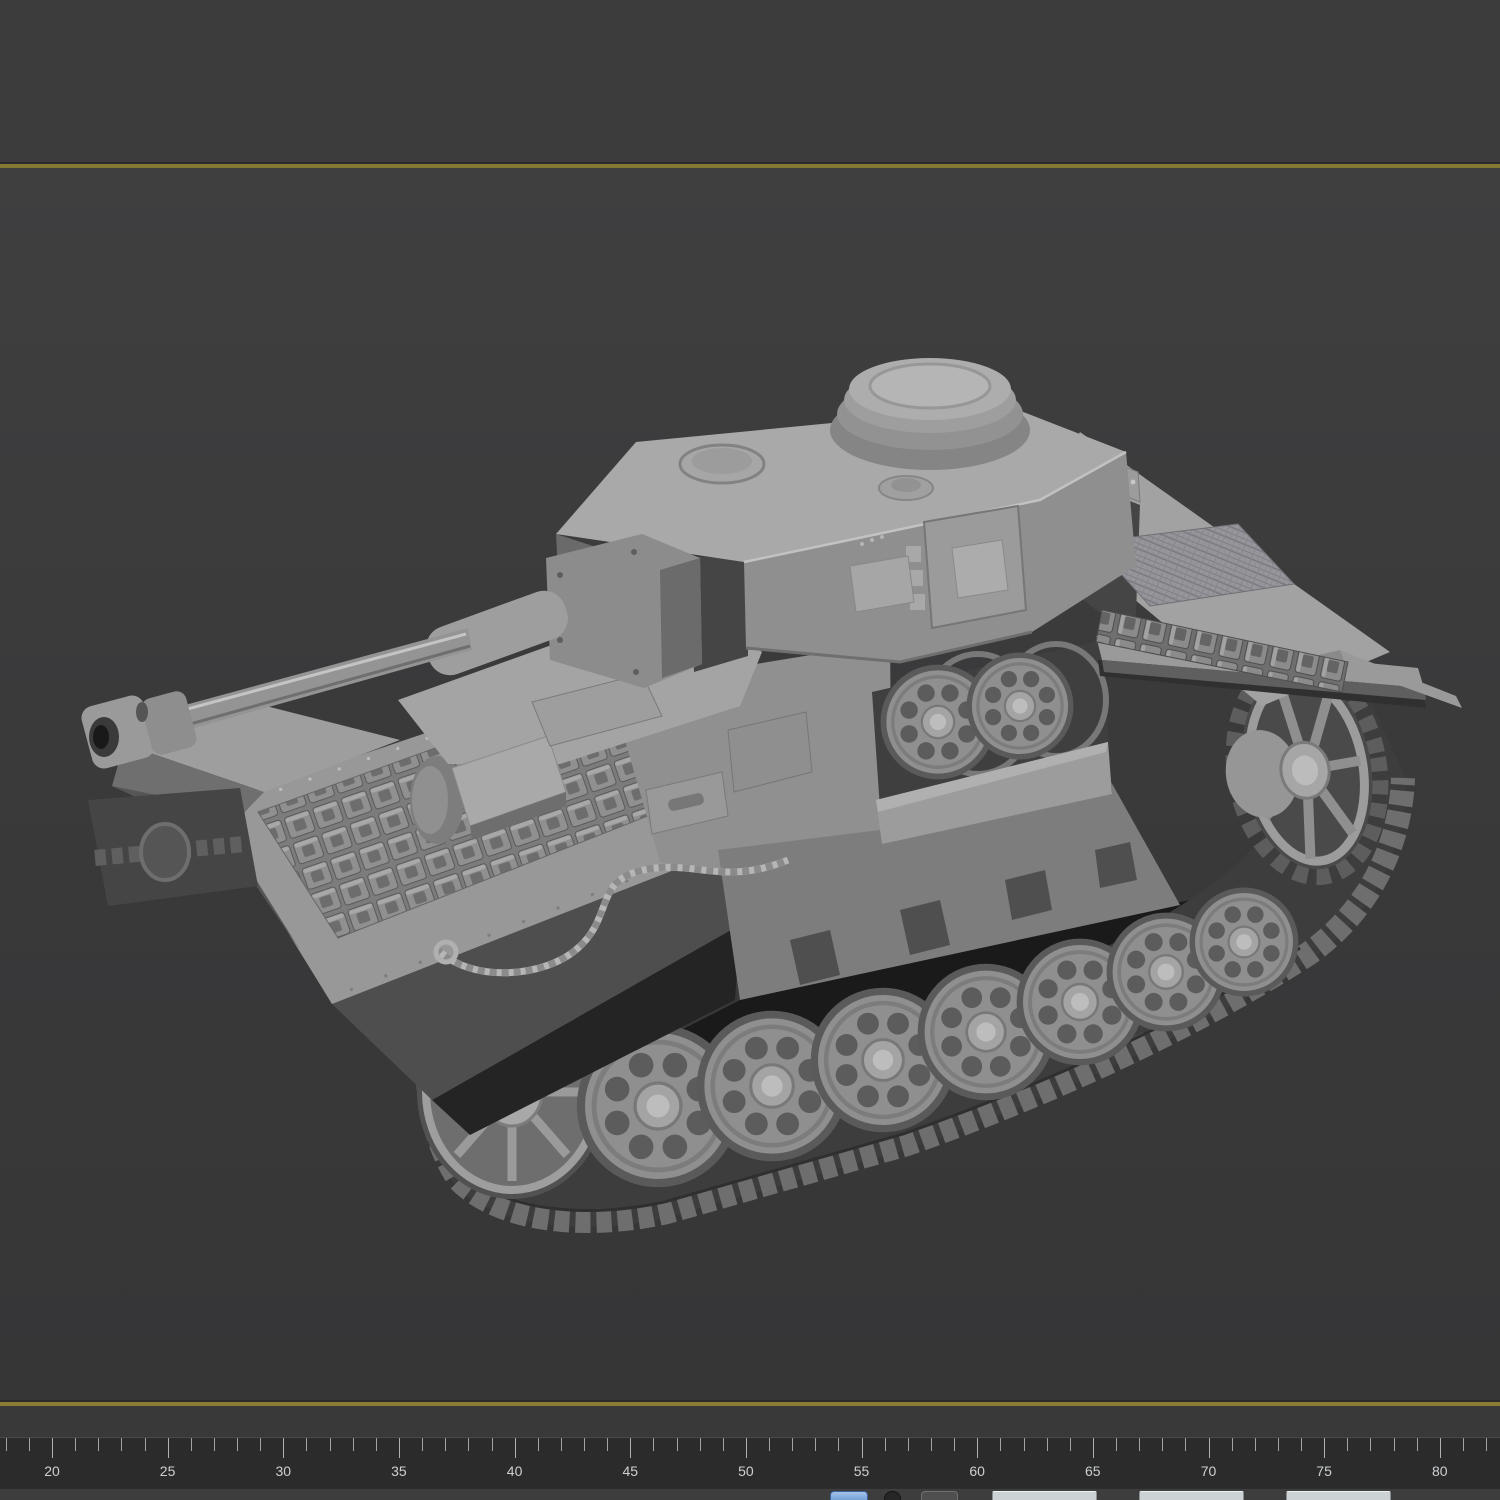 The image size is (1500, 1500). Describe the element at coordinates (1044, 1495) in the screenshot. I see `coordinate-field-x` at that location.